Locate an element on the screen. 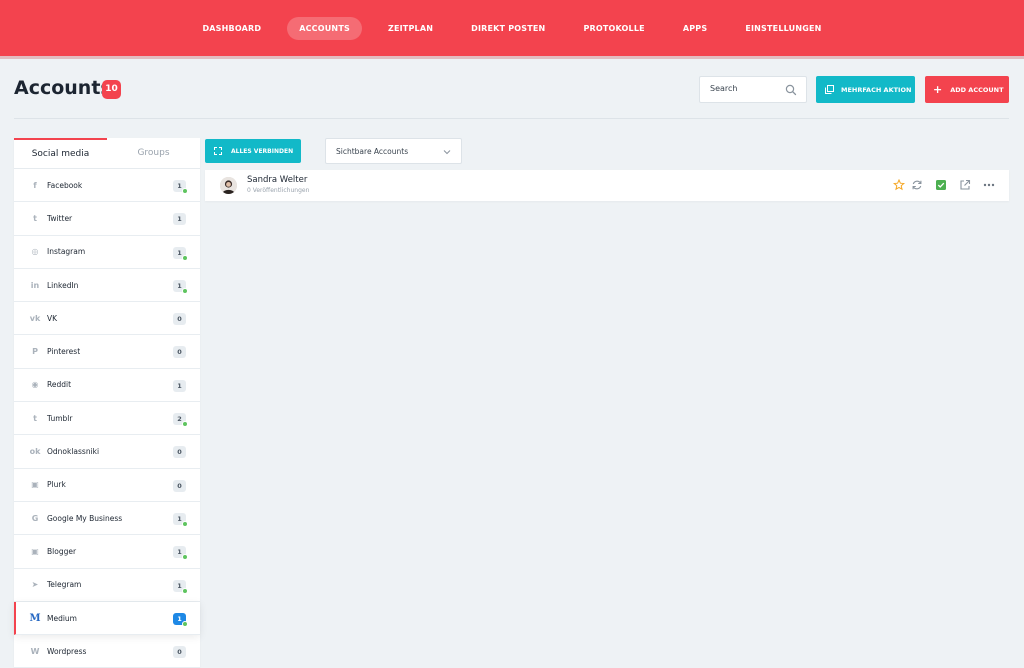 Image resolution: width=1024 pixels, height=668 pixels. tab-social-media: Social media is located at coordinates (60, 153).